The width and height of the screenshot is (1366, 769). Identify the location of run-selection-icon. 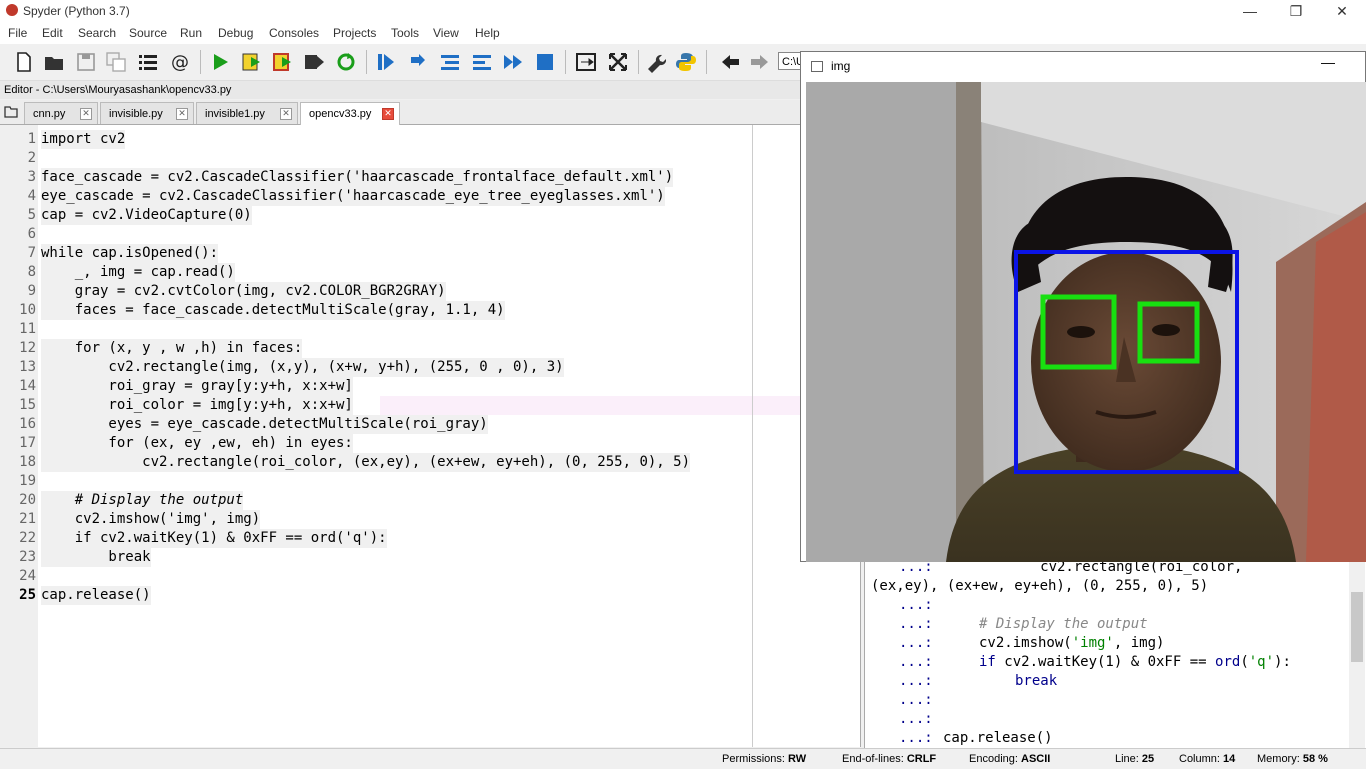
(314, 62).